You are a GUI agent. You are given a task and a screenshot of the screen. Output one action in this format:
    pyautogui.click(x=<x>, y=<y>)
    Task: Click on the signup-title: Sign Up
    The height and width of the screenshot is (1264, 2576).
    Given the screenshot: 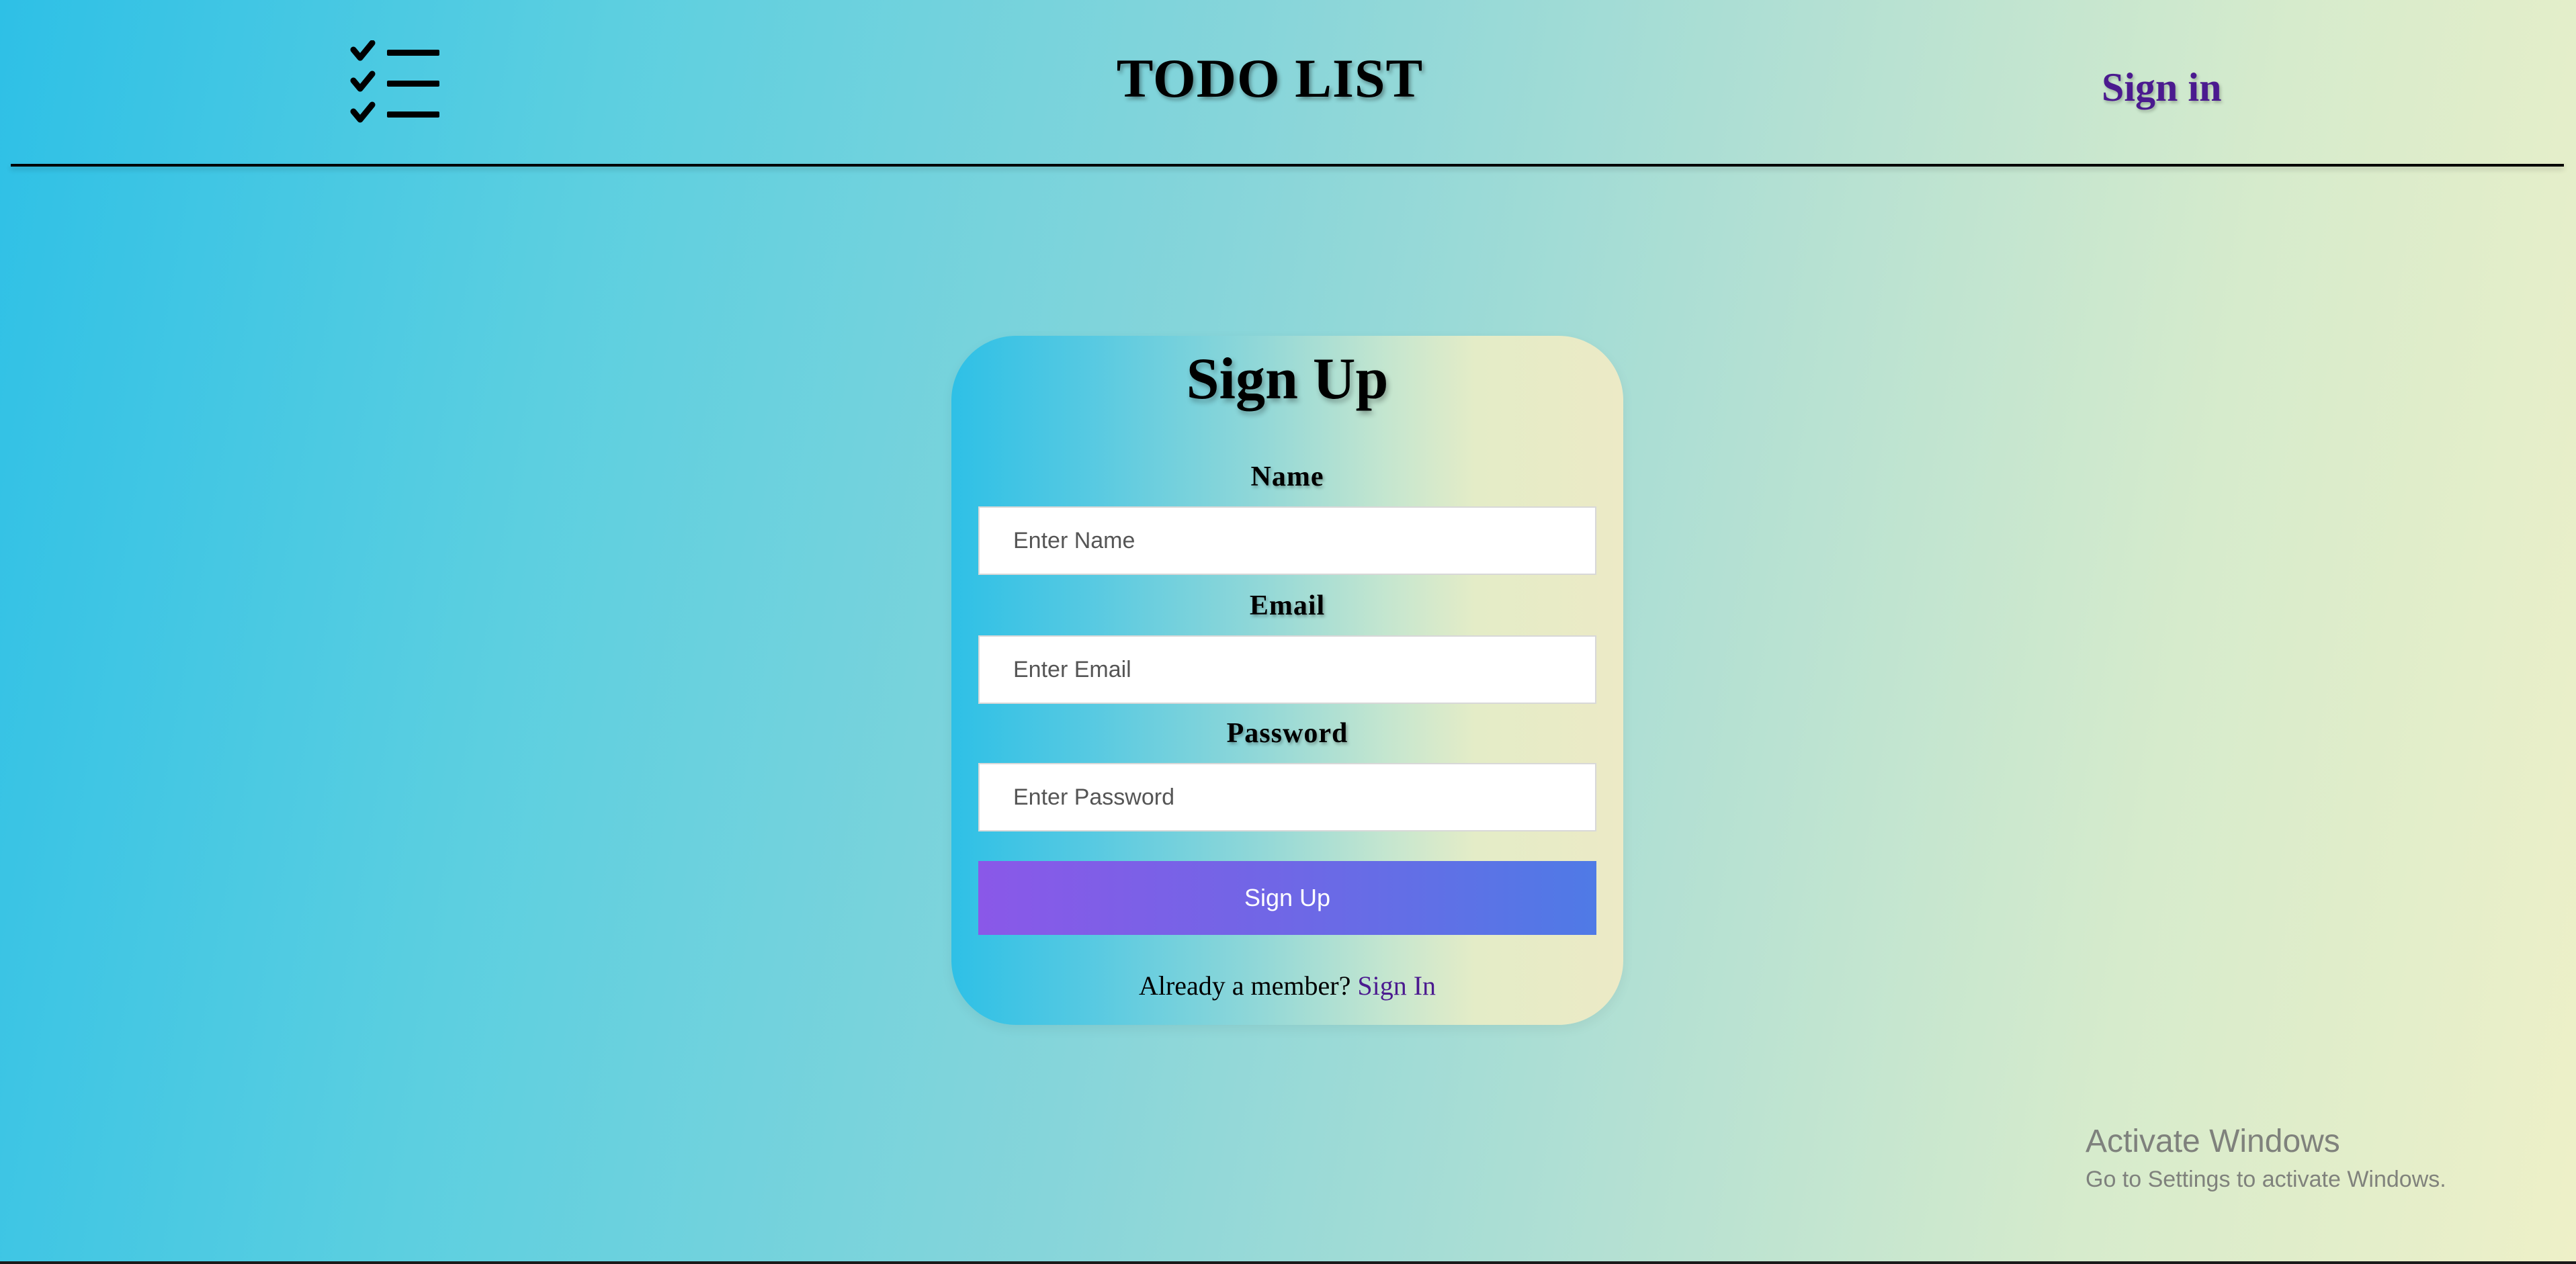 What is the action you would take?
    pyautogui.click(x=1287, y=379)
    